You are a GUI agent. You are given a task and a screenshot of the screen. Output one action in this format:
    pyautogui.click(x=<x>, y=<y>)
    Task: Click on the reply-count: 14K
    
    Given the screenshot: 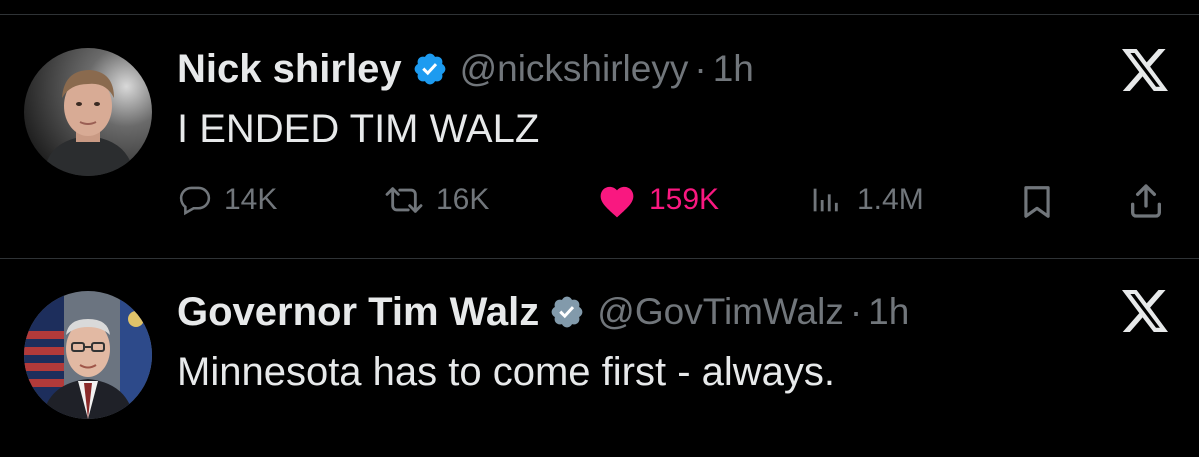 What is the action you would take?
    pyautogui.click(x=251, y=199)
    